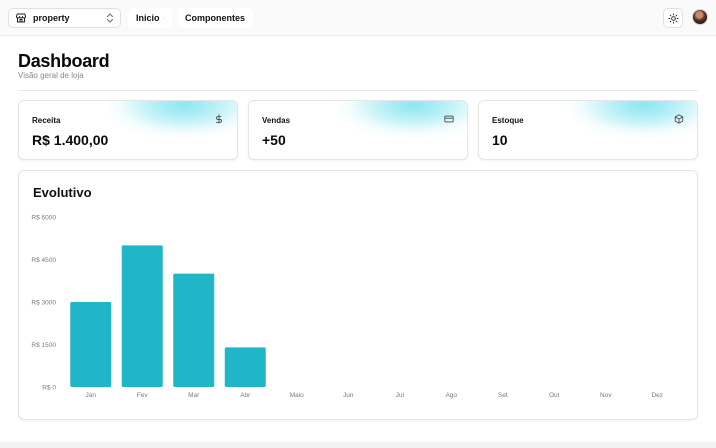 This screenshot has width=716, height=448. Describe the element at coordinates (91, 344) in the screenshot. I see `bar-jan` at that location.